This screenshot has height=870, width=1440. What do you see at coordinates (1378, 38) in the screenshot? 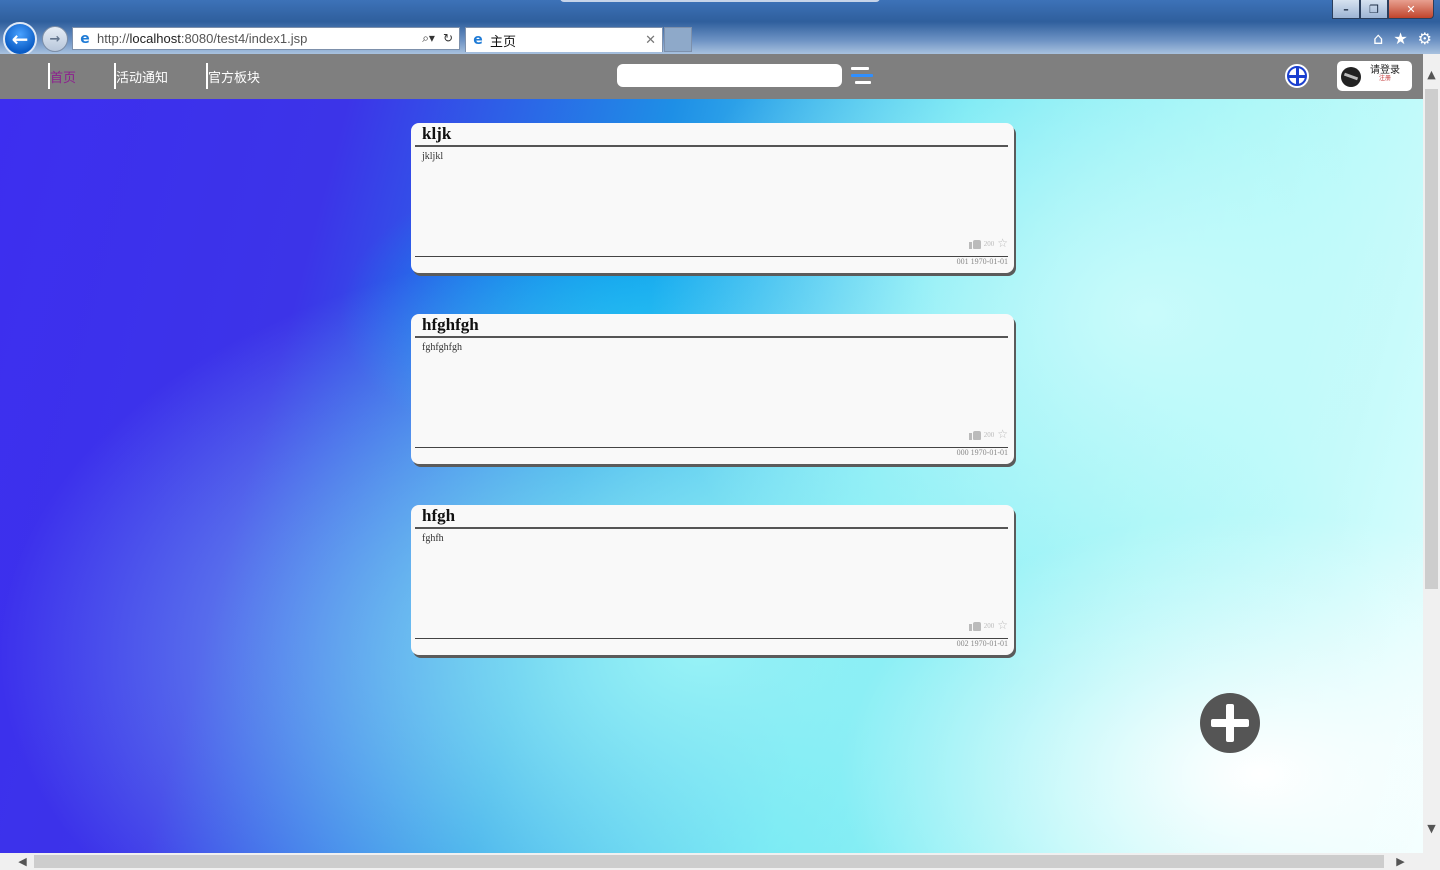
I see `home-icon: ⌂` at bounding box center [1378, 38].